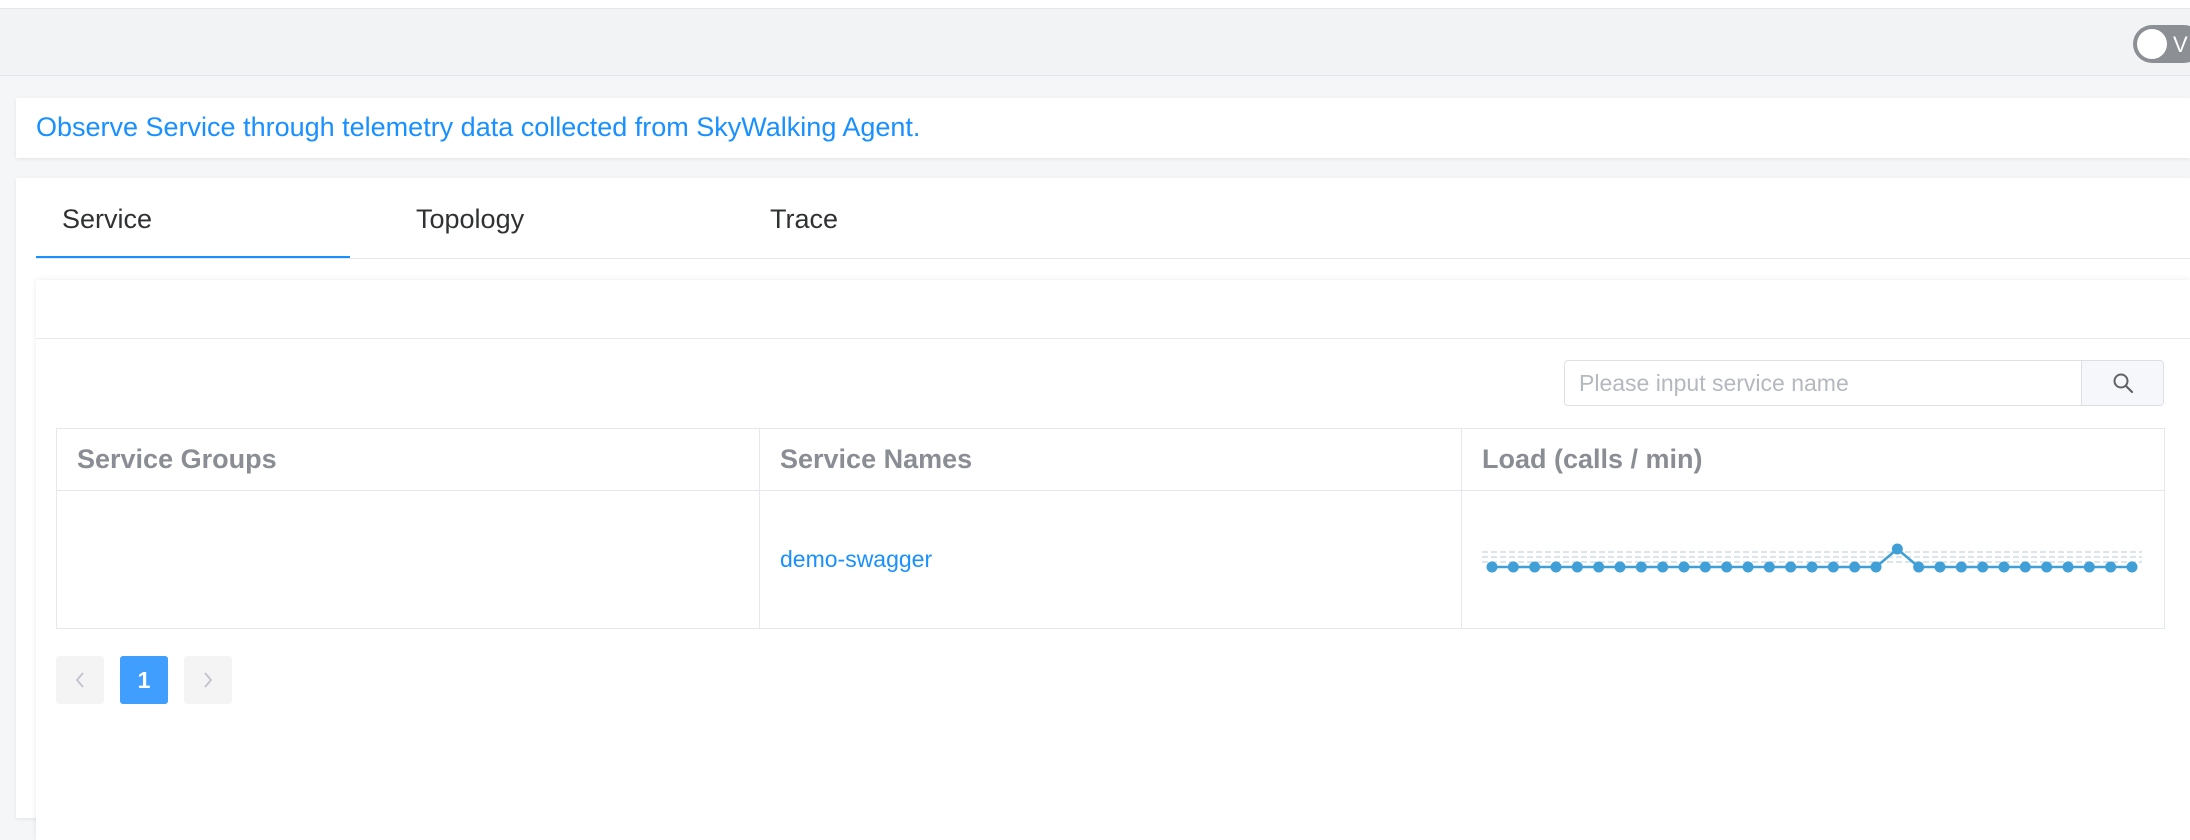  I want to click on toggle-label: V, so click(2180, 44).